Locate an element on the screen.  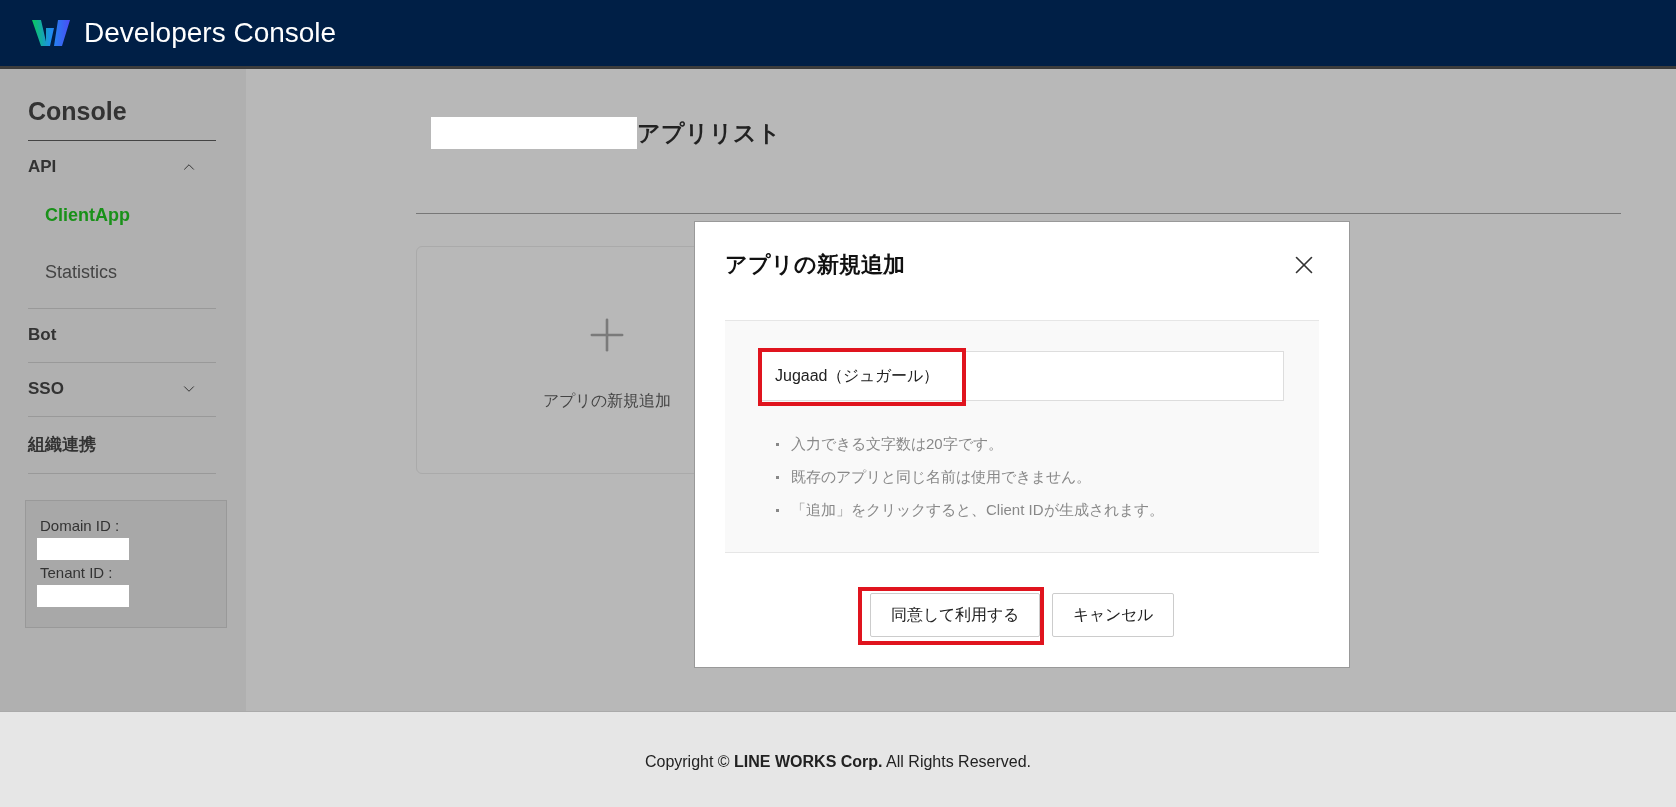
sidebar-subitem: Statistics is located at coordinates (122, 262).